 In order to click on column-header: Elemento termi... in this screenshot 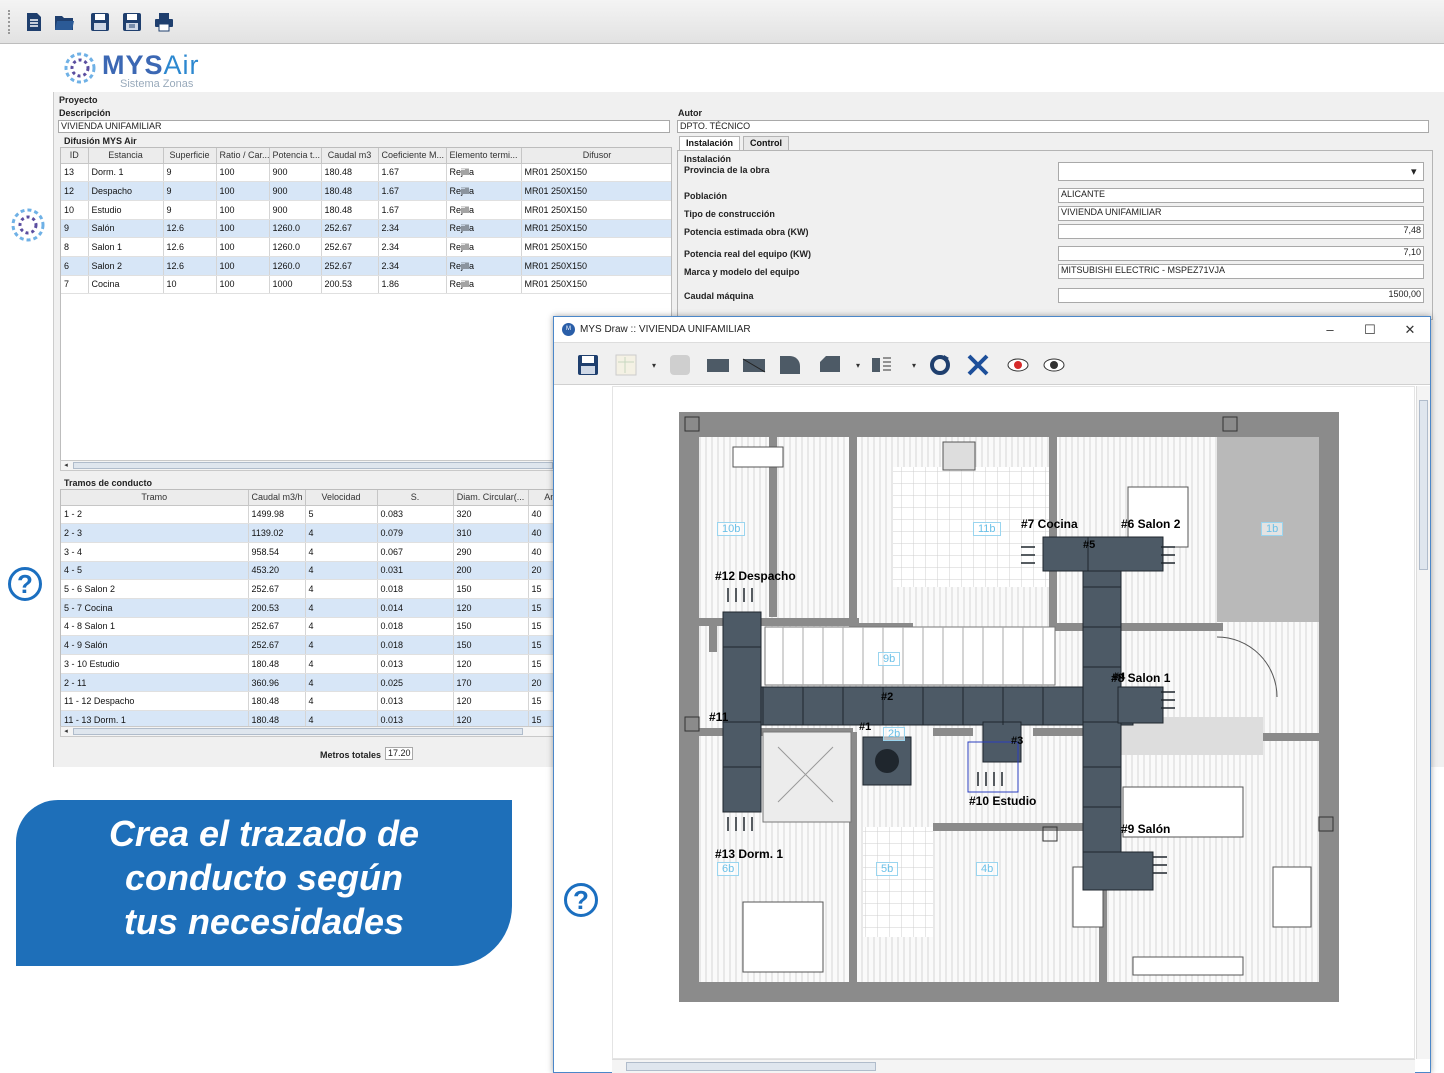, I will do `click(484, 156)`.